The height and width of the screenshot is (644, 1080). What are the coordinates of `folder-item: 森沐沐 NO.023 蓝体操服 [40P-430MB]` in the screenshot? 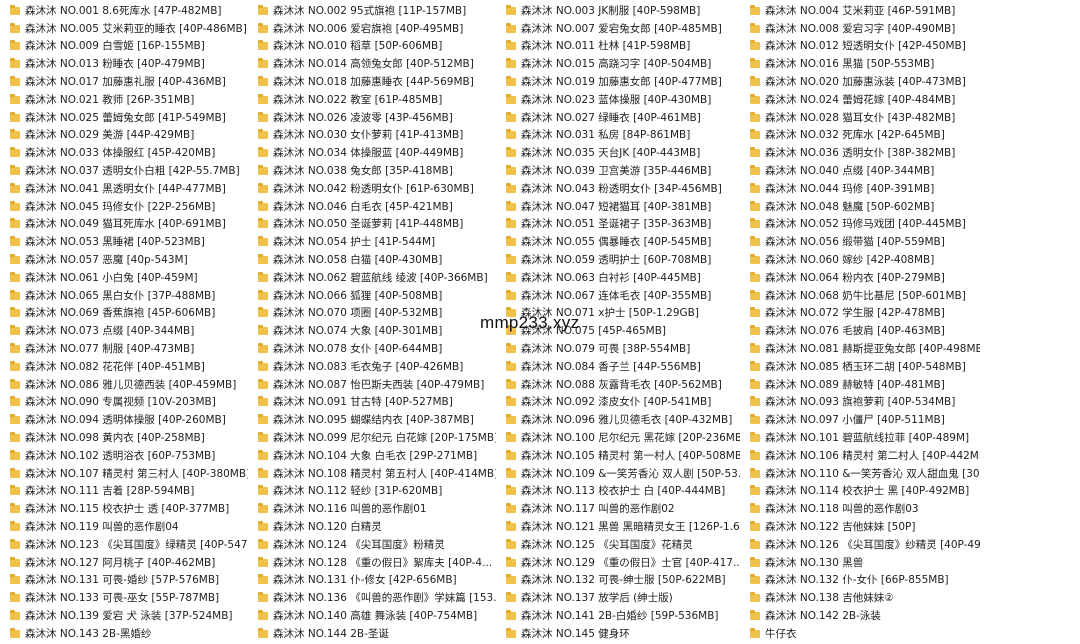 It's located at (623, 100).